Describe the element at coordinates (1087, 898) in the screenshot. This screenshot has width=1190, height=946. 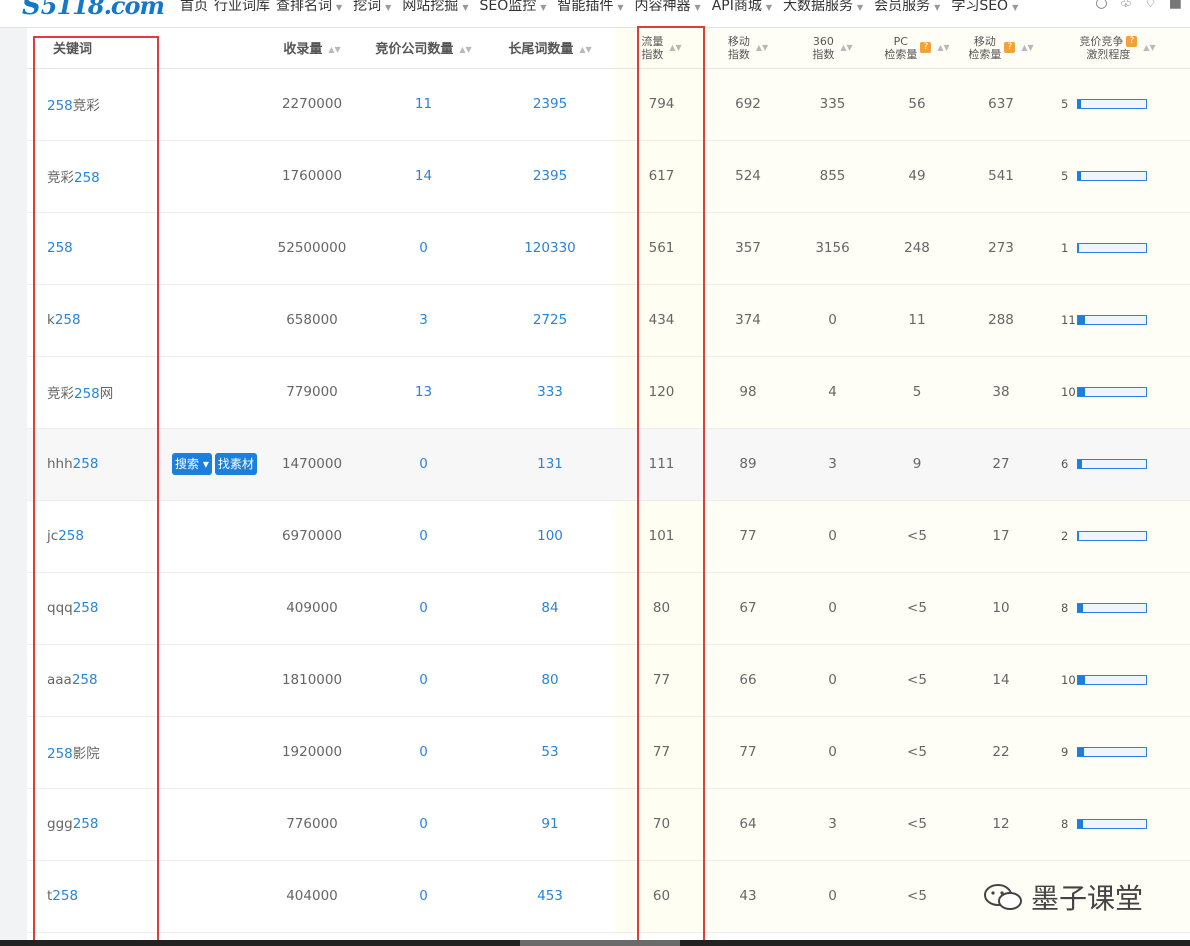
I see `watermark-text: 墨子课堂` at that location.